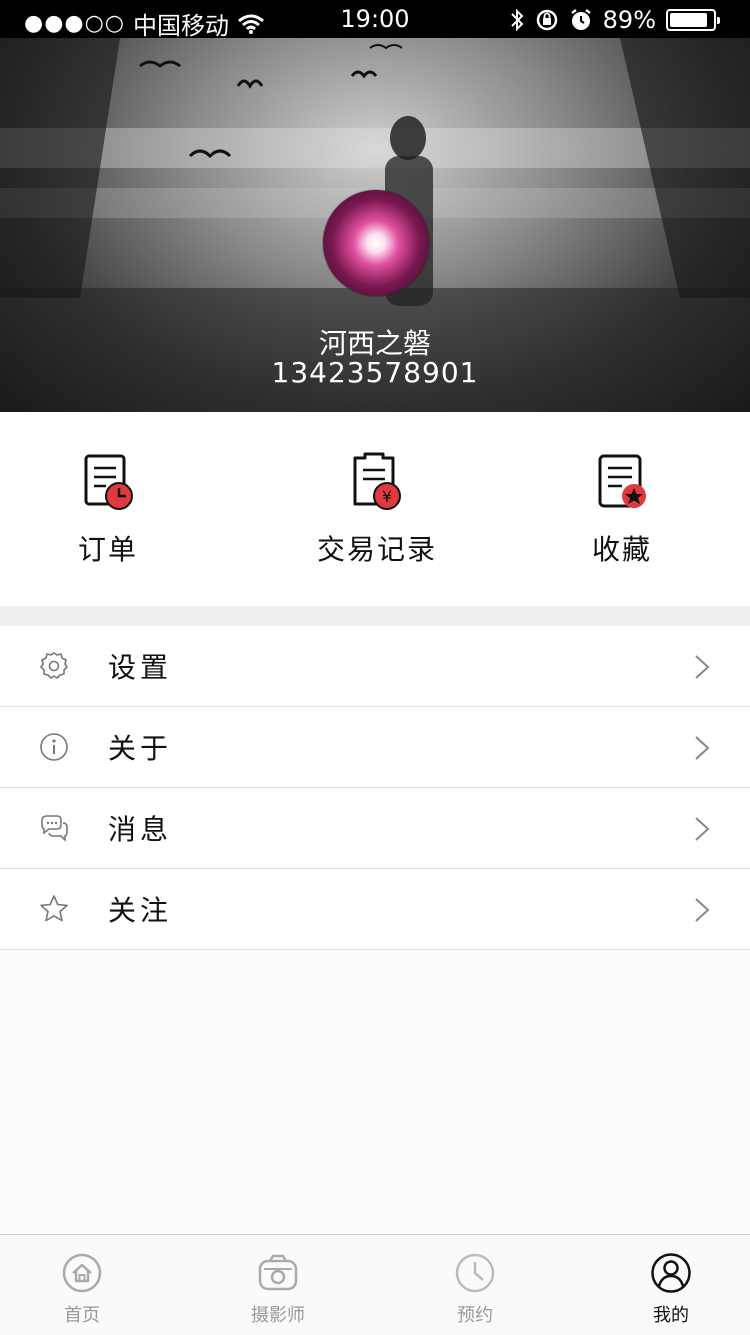 The image size is (750, 1335). I want to click on rotation-lock-icon, so click(546, 20).